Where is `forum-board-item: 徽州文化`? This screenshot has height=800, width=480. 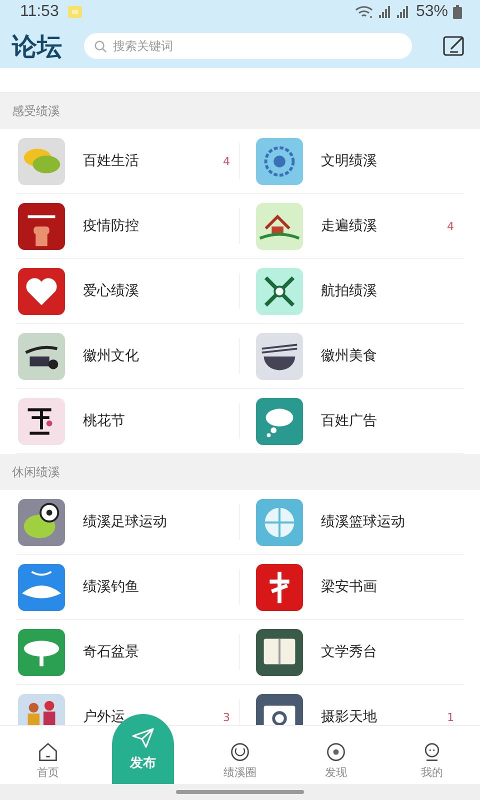
forum-board-item: 徽州文化 is located at coordinates (128, 356).